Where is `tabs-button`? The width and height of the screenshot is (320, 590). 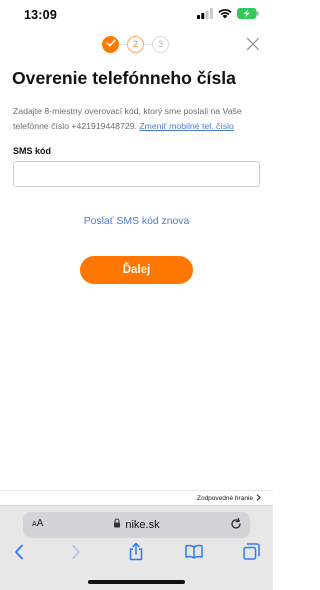
tabs-button is located at coordinates (251, 554).